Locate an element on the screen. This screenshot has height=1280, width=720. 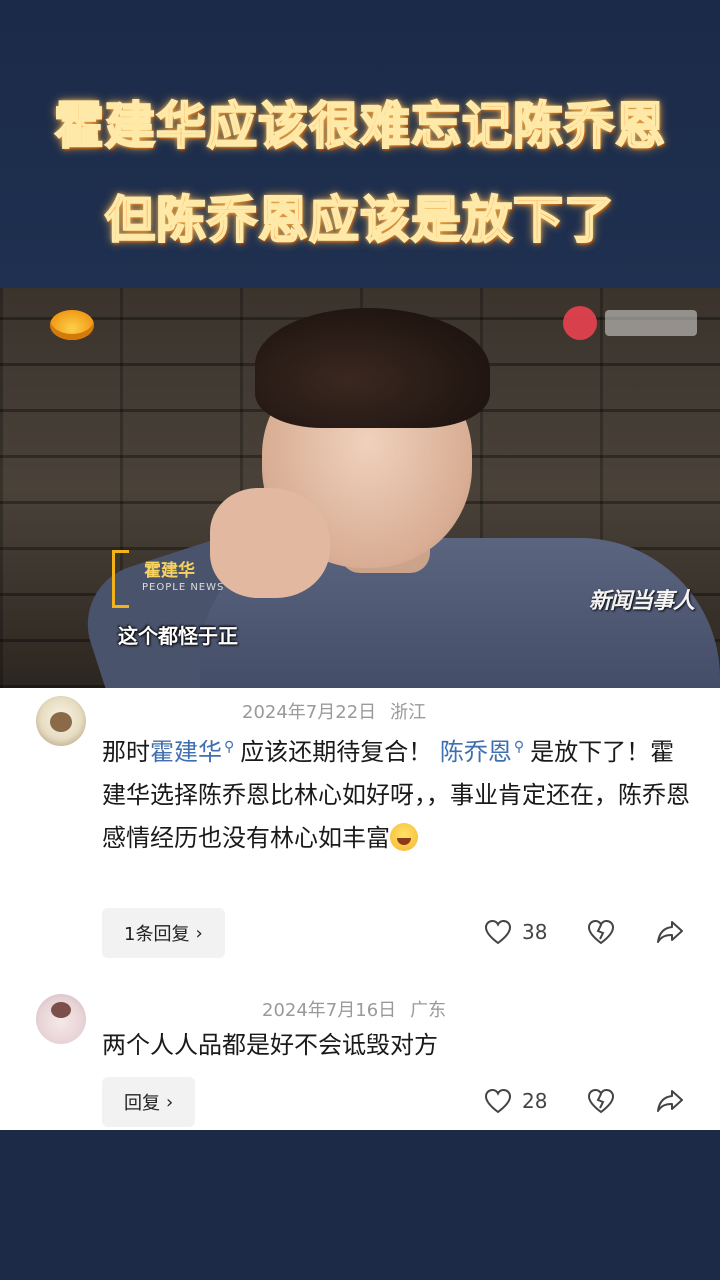
comment-meta: 2024年7月16日 广东 is located at coordinates (354, 1009).